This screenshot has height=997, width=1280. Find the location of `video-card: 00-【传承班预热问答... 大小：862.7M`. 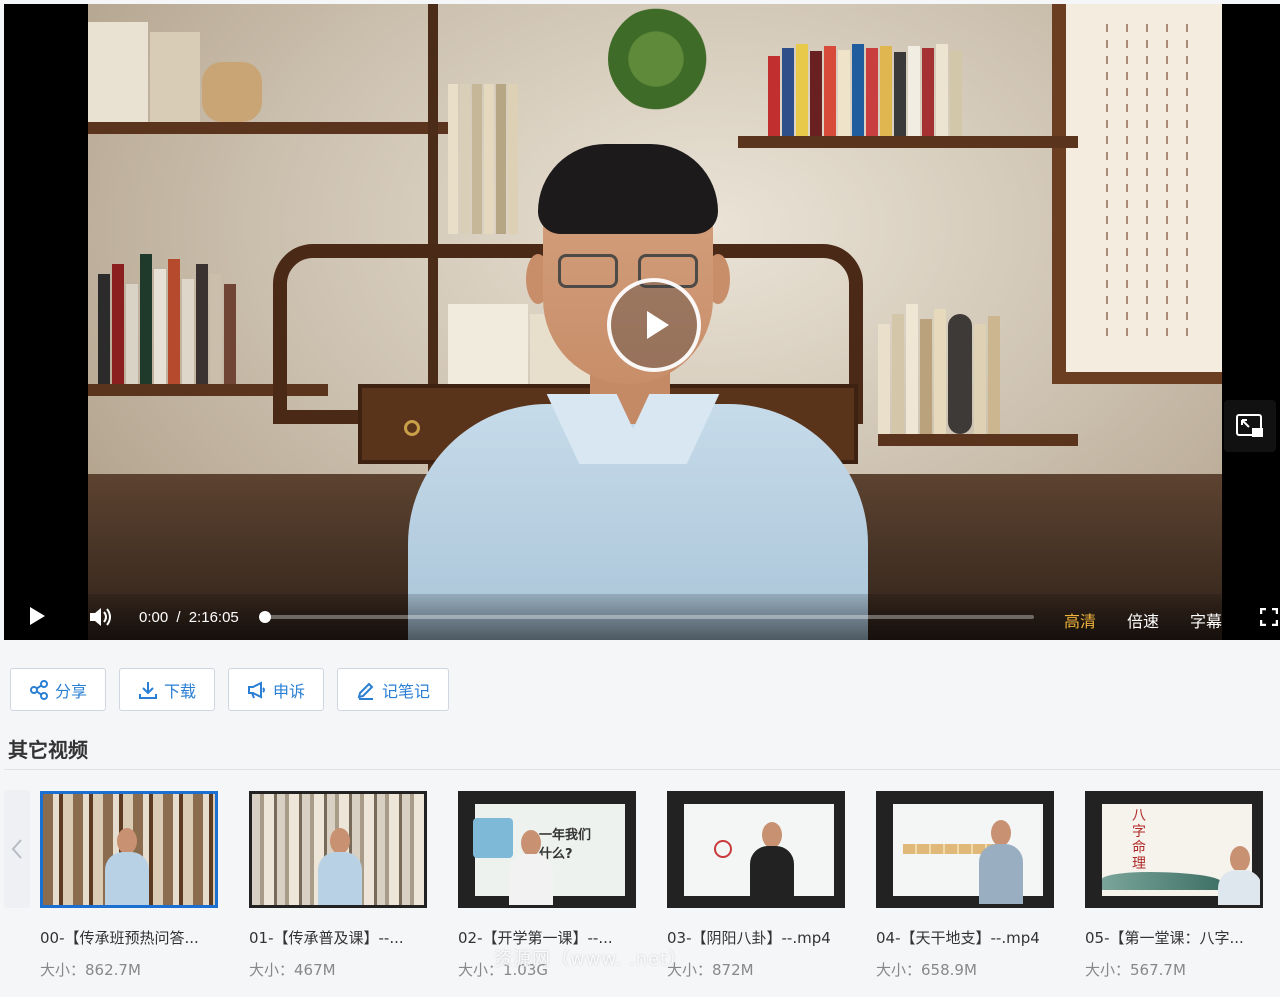

video-card: 00-【传承班预热问答... 大小：862.7M is located at coordinates (130, 885).